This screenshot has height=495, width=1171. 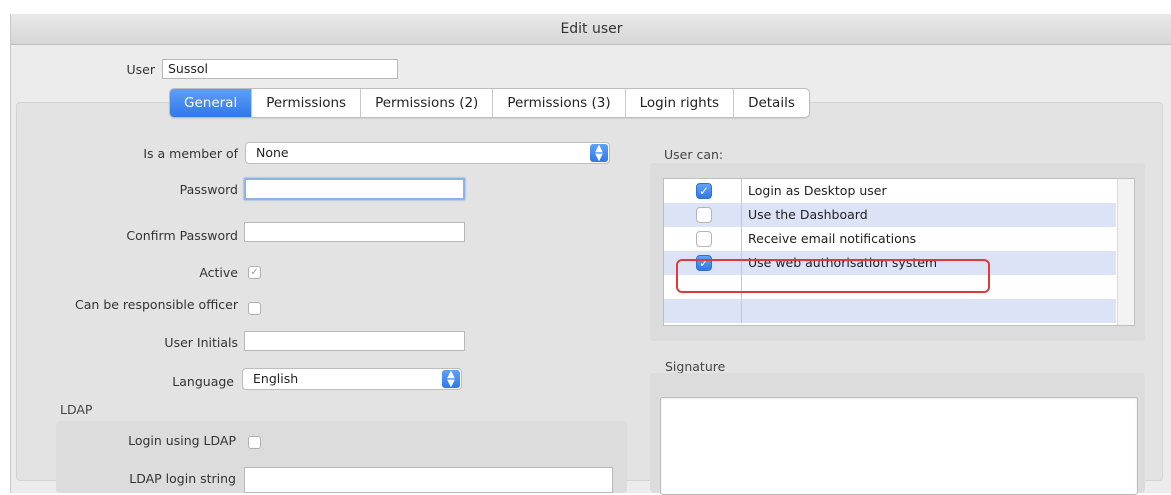 I want to click on user-name-field: Sussol, so click(x=280, y=69).